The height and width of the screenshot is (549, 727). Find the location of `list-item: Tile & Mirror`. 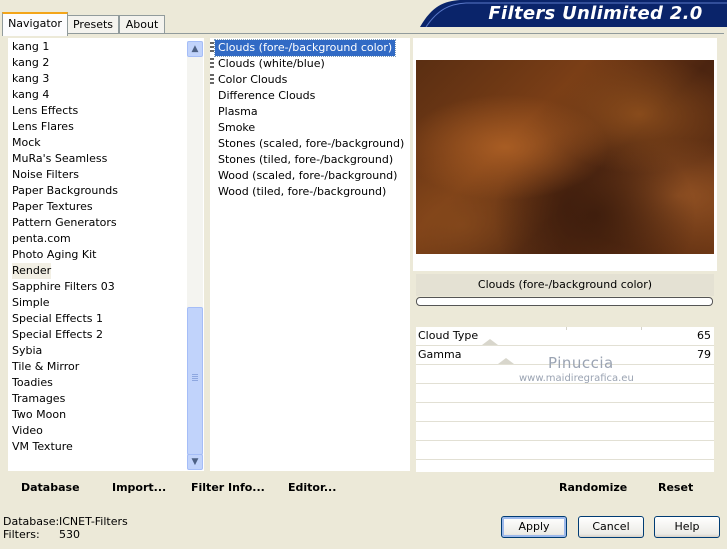

list-item: Tile & Mirror is located at coordinates (45, 367).